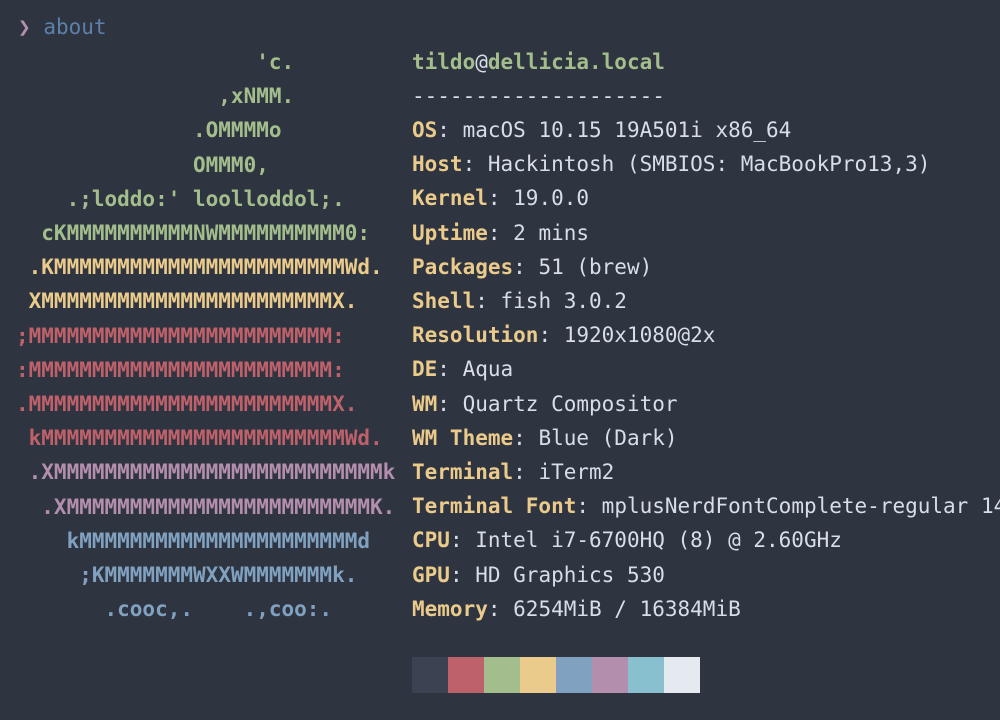  I want to click on logo-line: .KMMMMMMMMMMMMMMMMMMMMMMMWd., so click(199, 267).